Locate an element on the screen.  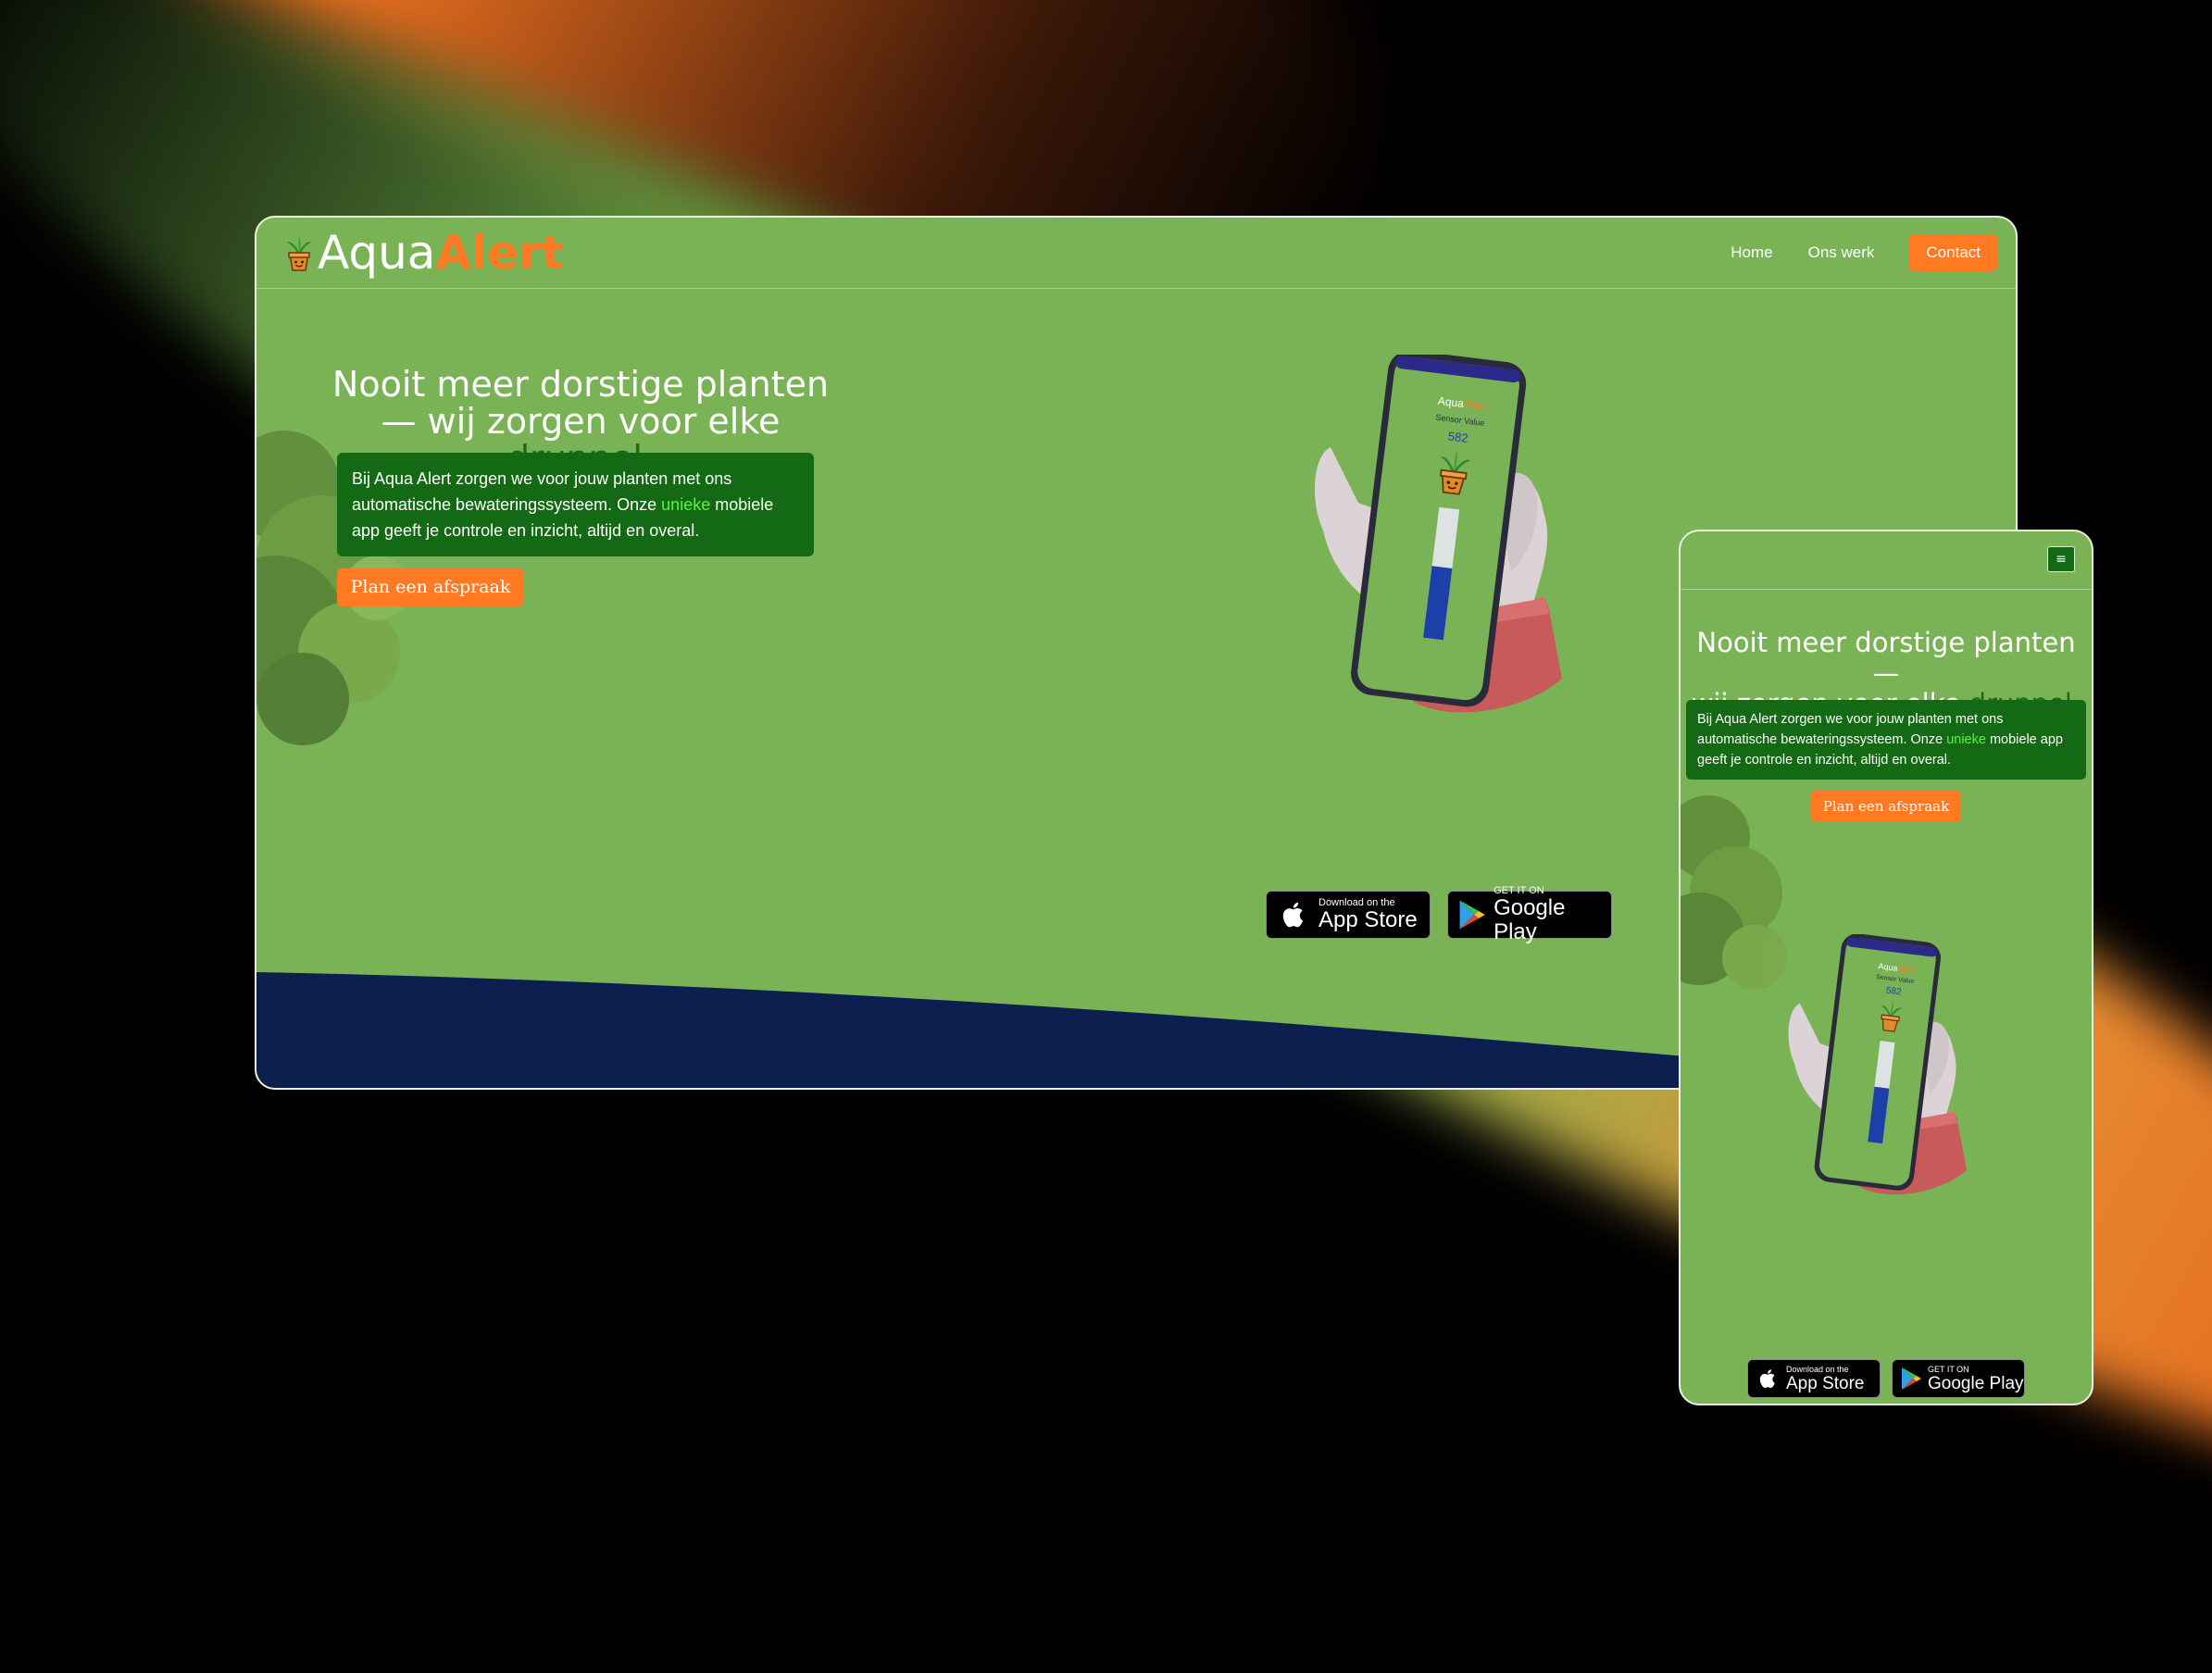
mobile-phone-brand-aqua: Aqua is located at coordinates (1889, 967).